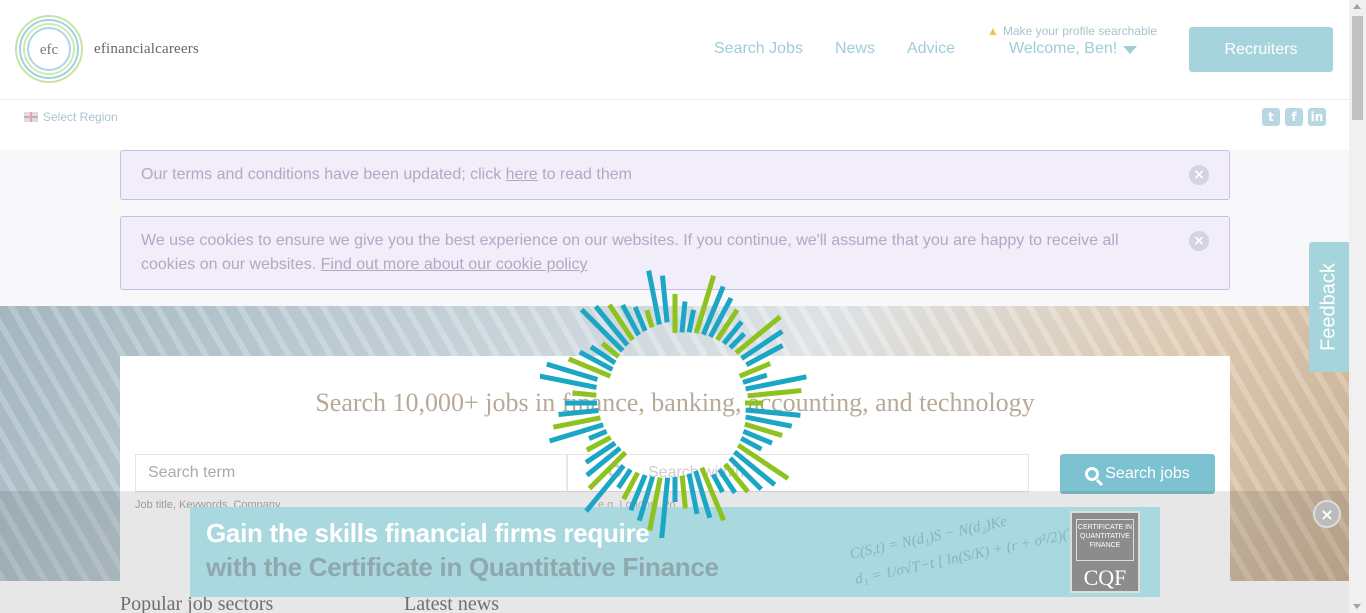  What do you see at coordinates (1357, 606) in the screenshot?
I see `scroll-down-icon` at bounding box center [1357, 606].